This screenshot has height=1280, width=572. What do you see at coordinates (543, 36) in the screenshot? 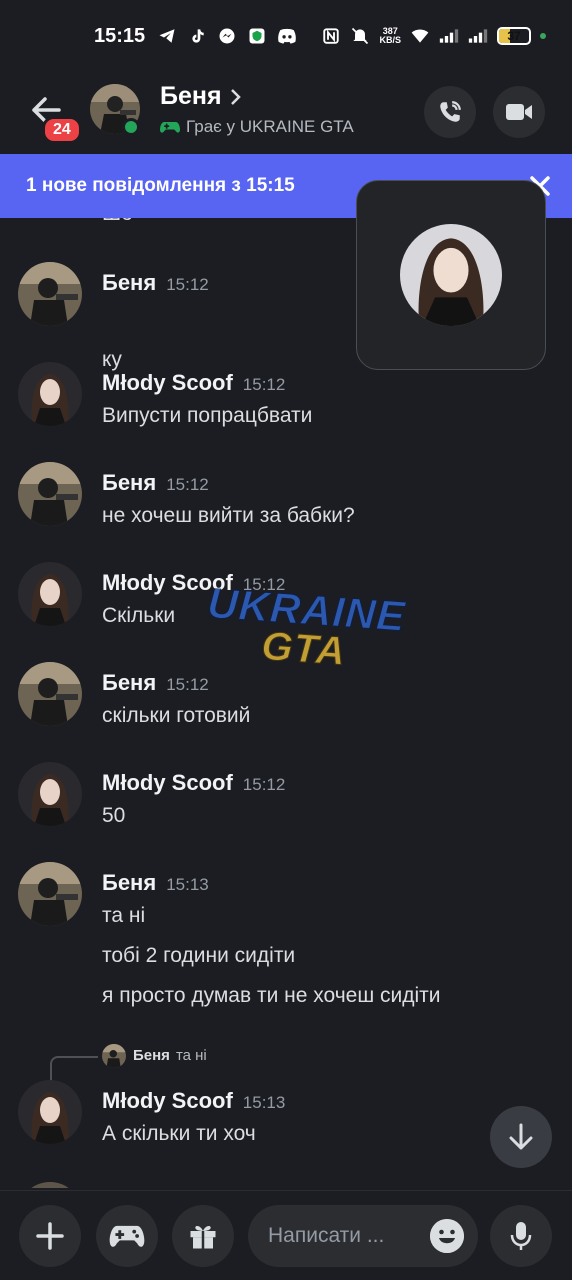
I see `charging-dot` at bounding box center [543, 36].